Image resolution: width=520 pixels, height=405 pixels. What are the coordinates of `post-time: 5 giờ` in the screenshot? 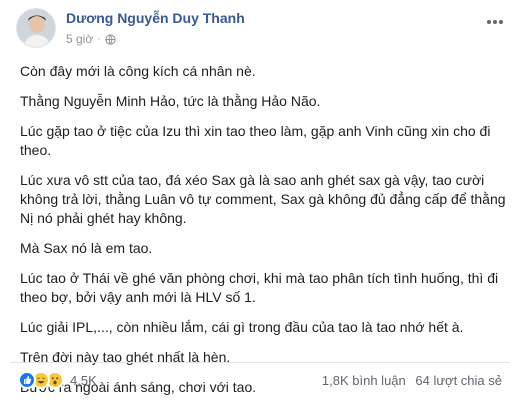 It's located at (79, 39).